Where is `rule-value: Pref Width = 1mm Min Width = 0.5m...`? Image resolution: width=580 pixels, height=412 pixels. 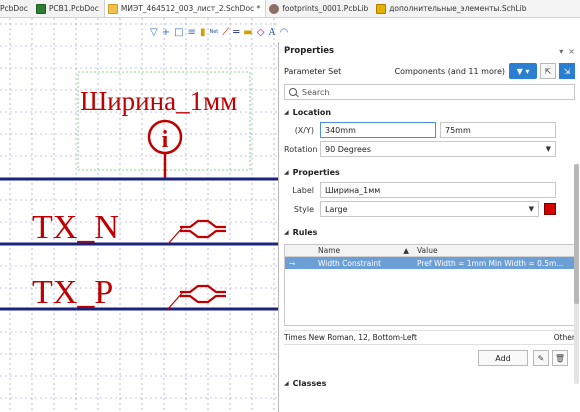
rule-value: Pref Width = 1mm Min Width = 0.5m... is located at coordinates (490, 263).